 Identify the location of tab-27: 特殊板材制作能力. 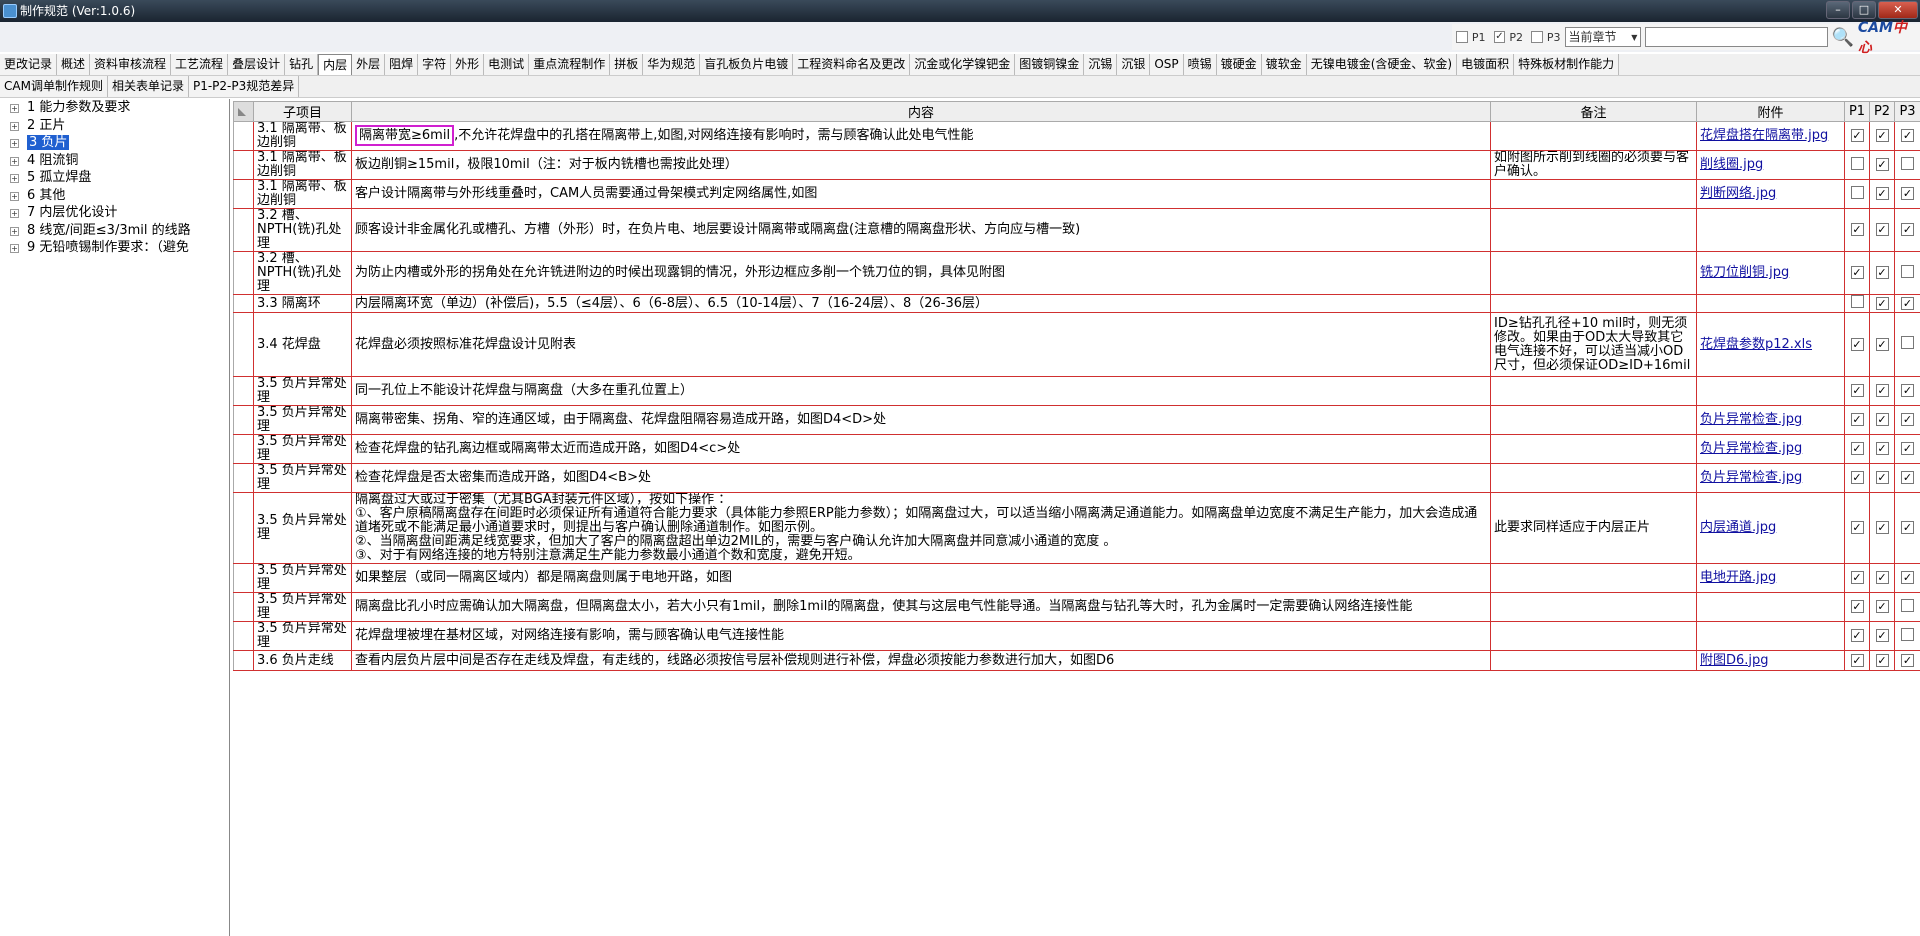
(1567, 64).